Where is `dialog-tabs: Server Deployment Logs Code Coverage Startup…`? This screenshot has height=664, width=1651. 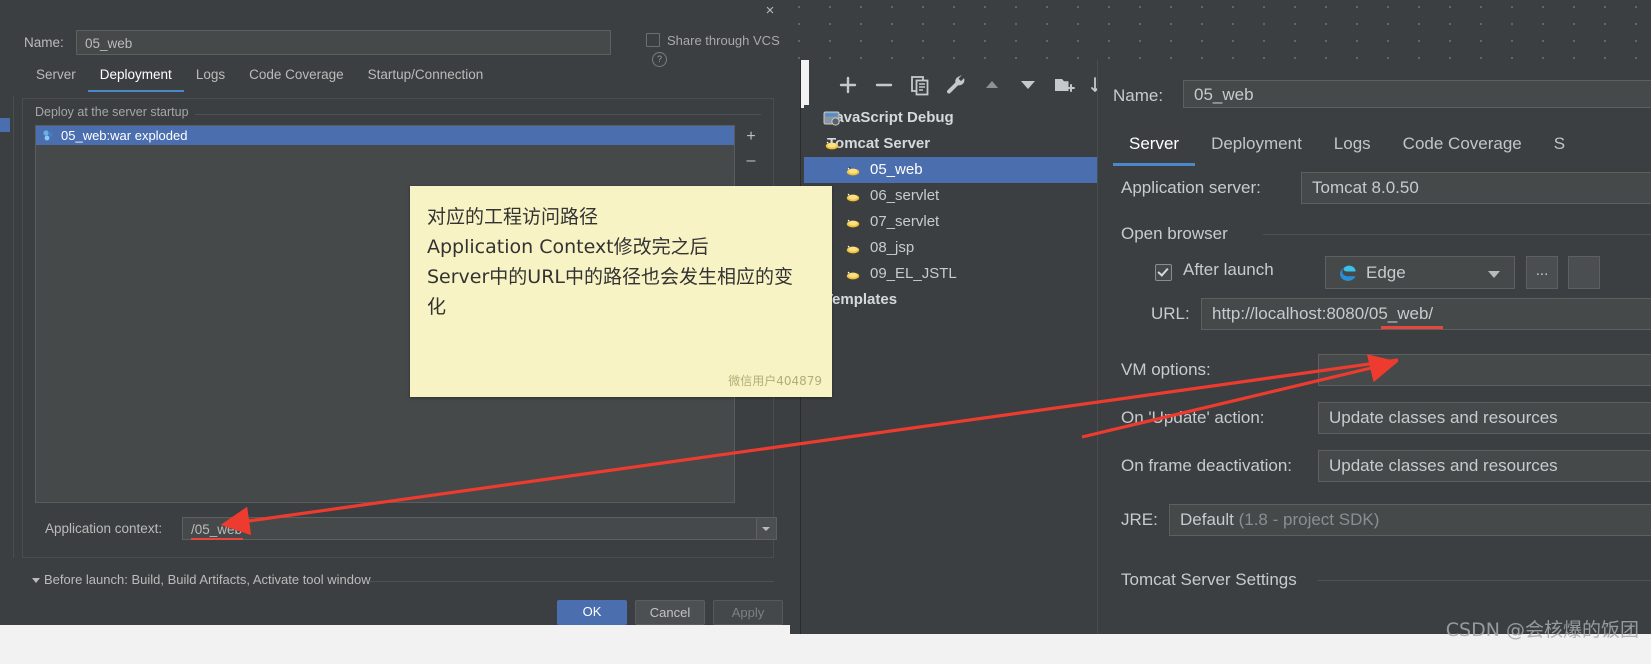 dialog-tabs: Server Deployment Logs Code Coverage Startup… is located at coordinates (260, 78).